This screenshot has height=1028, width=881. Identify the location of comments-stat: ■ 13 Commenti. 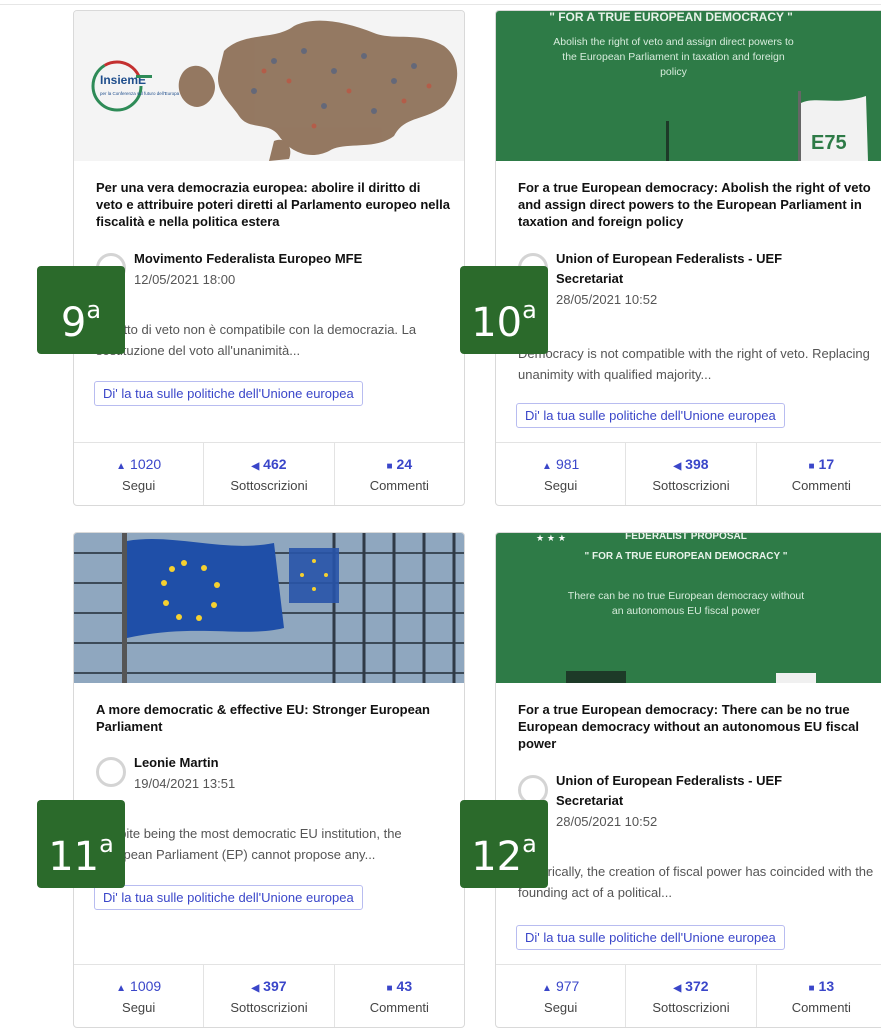
(819, 996).